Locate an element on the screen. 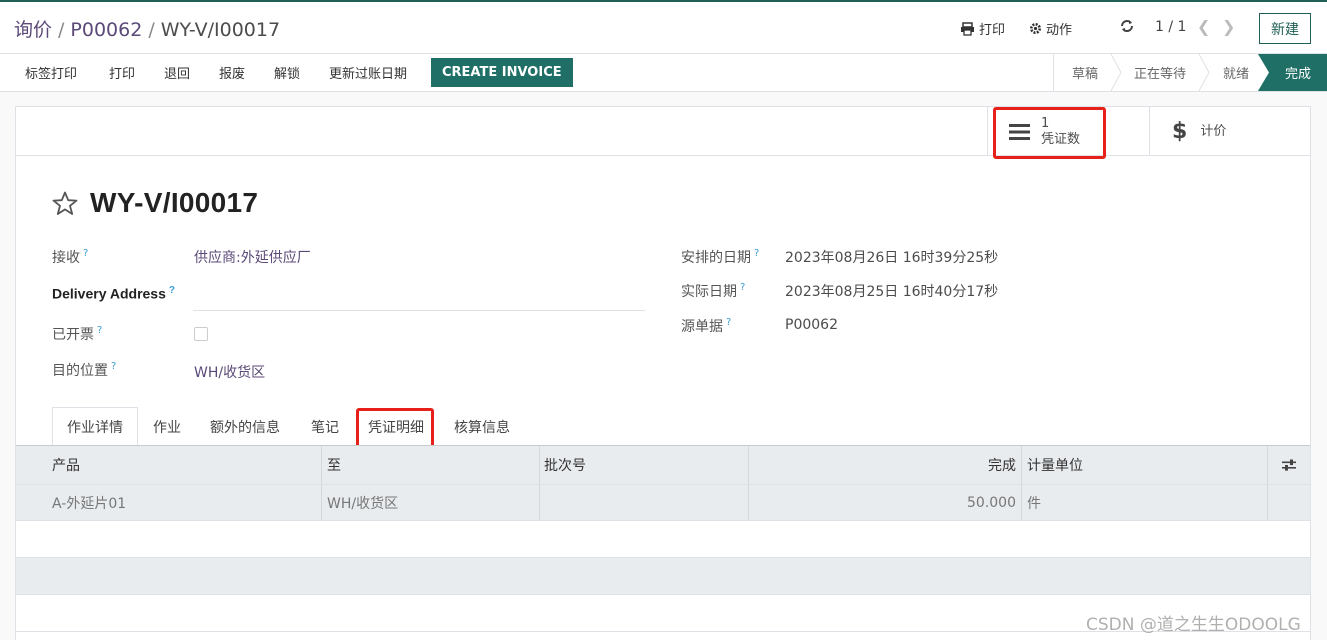  title-row: WY-V/I00017 is located at coordinates (155, 203).